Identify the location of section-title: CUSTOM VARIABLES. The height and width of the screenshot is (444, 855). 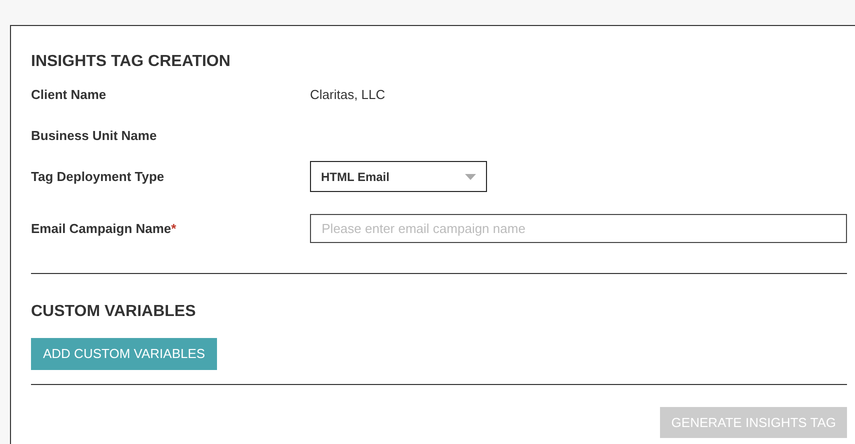
(114, 312).